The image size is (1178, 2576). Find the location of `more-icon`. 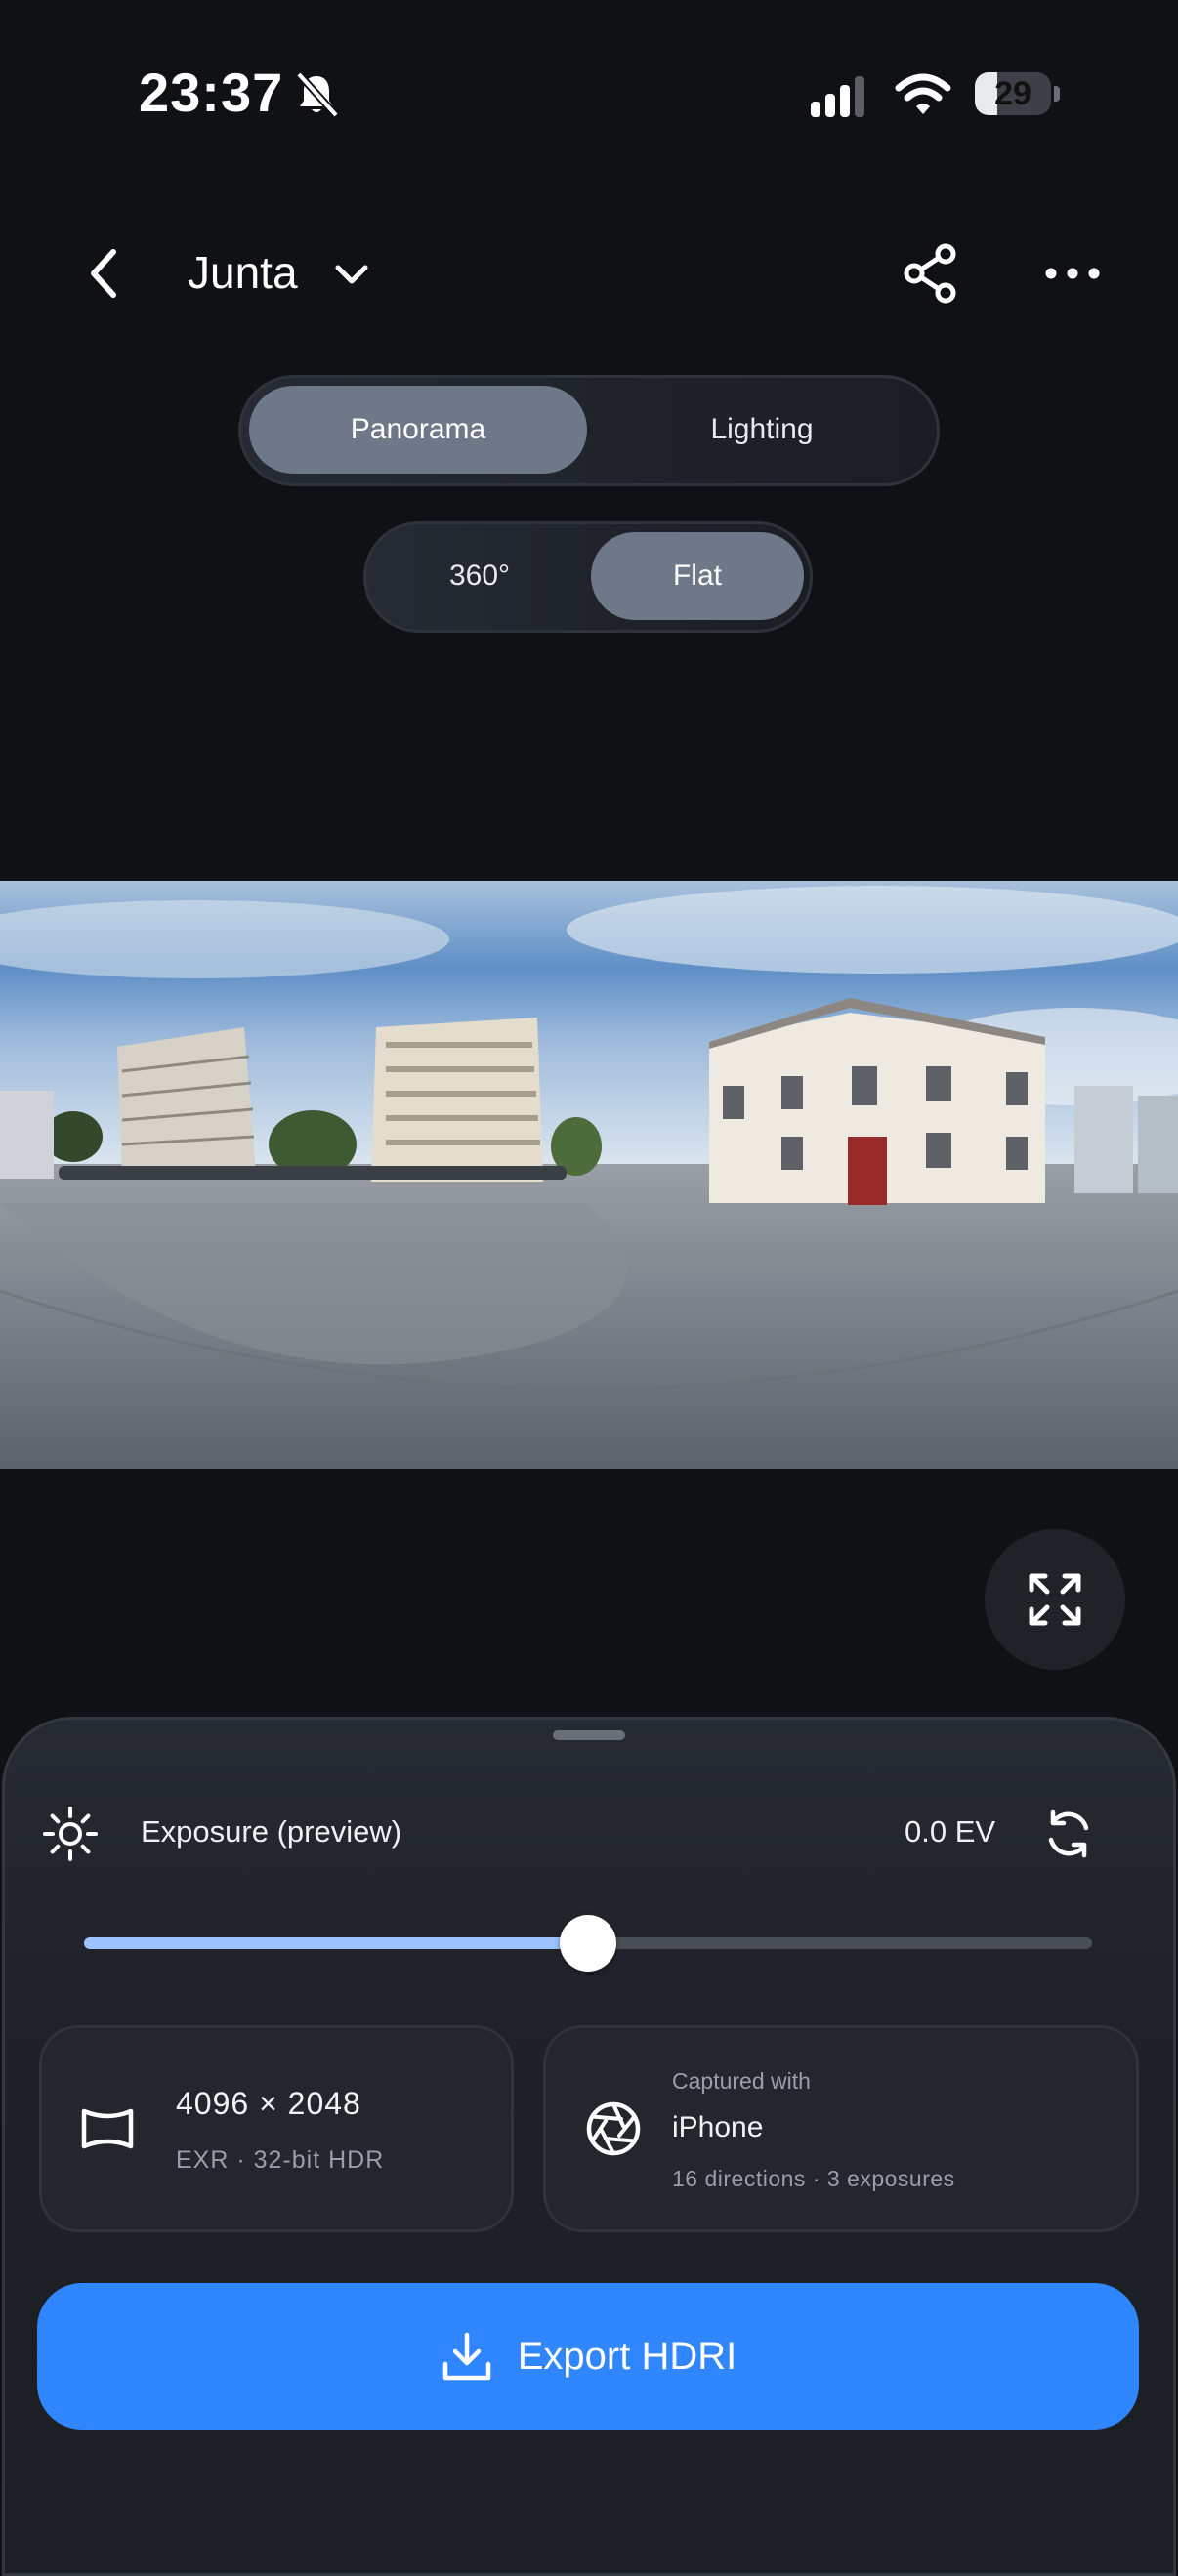

more-icon is located at coordinates (1072, 274).